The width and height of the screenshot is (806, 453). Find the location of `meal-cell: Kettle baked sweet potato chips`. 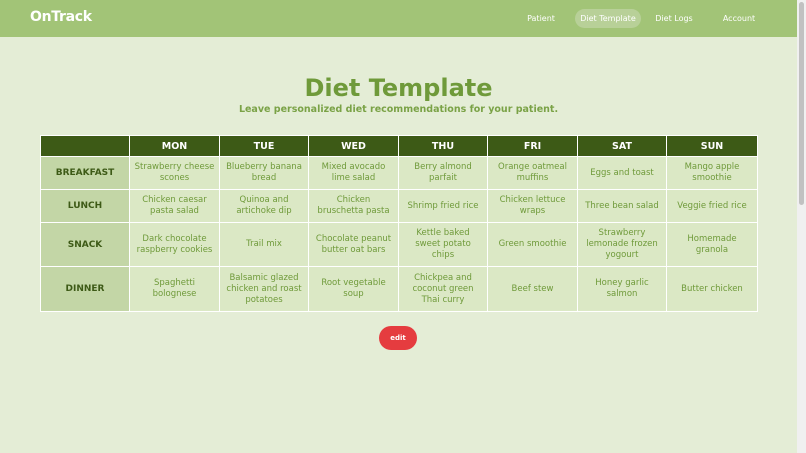

meal-cell: Kettle baked sweet potato chips is located at coordinates (443, 244).